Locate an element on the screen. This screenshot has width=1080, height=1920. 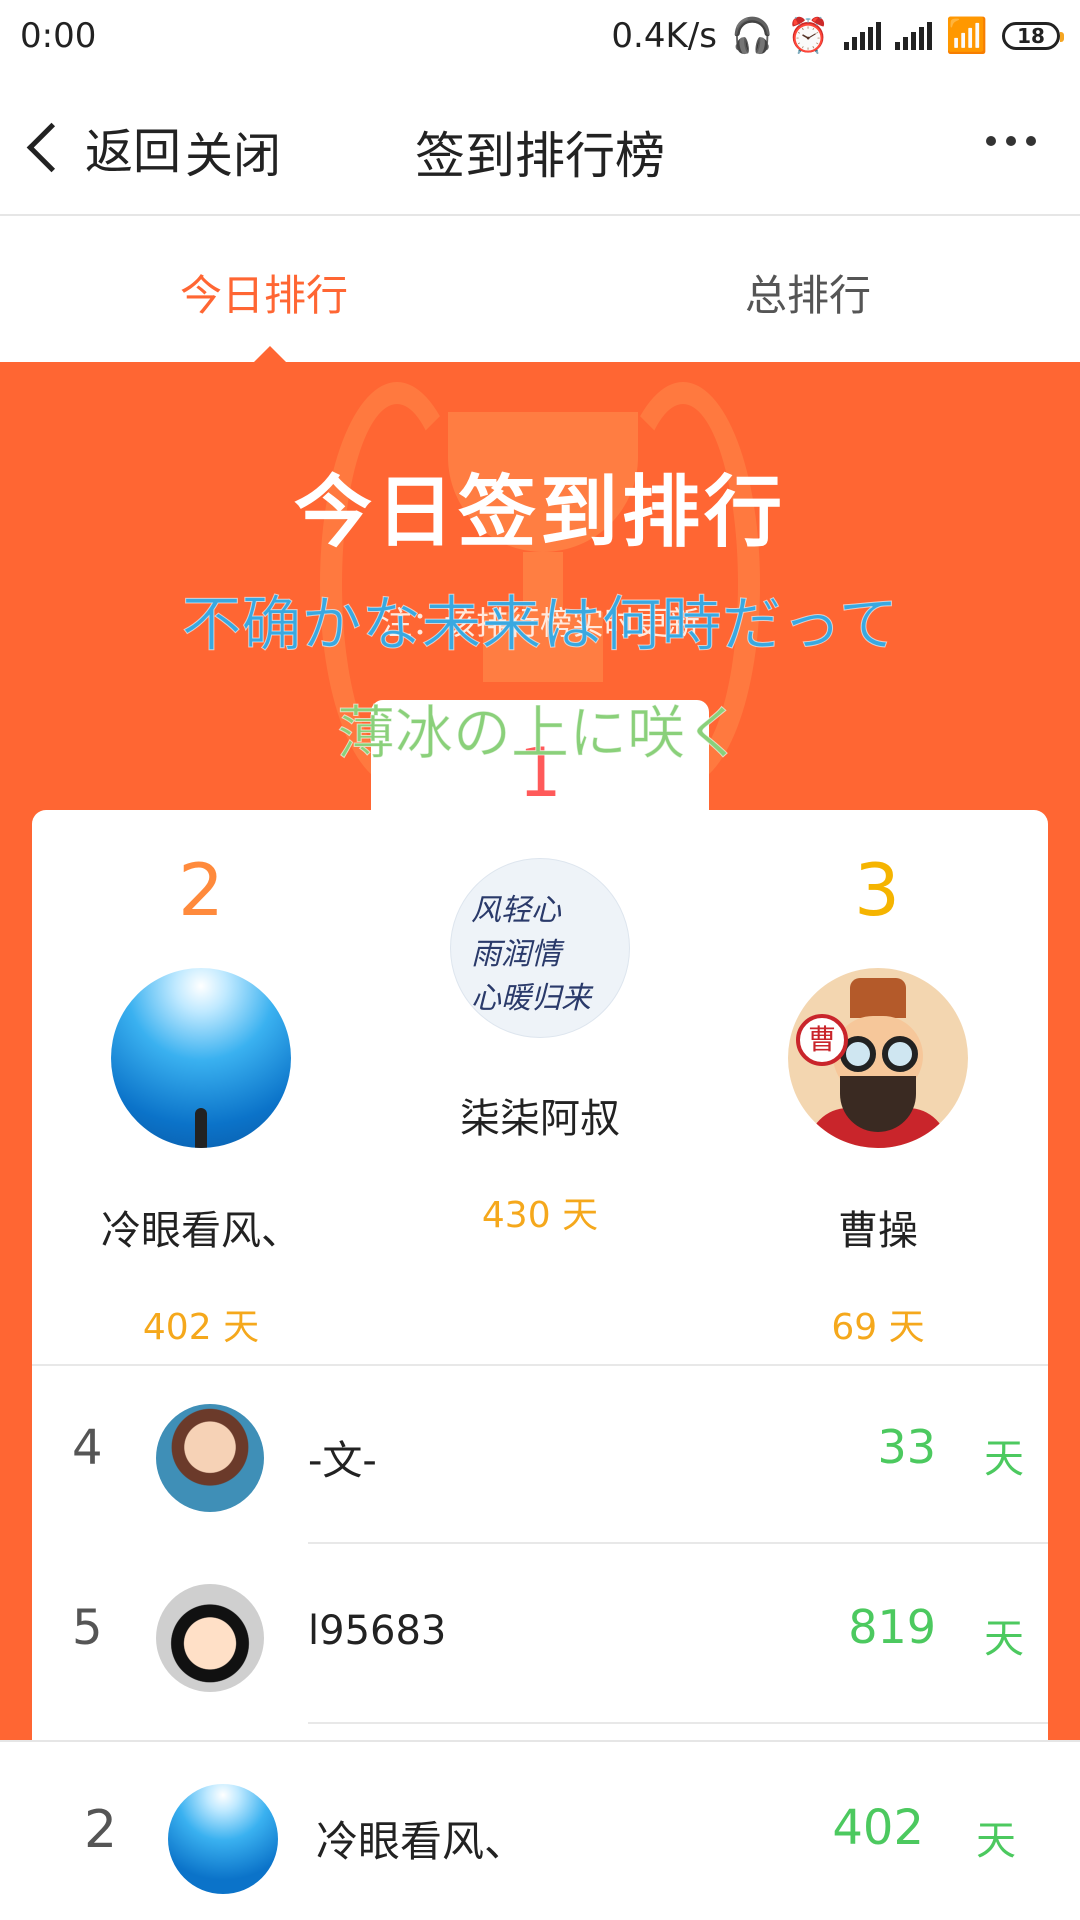
battery-icon: 18 is located at coordinates (1033, 36).